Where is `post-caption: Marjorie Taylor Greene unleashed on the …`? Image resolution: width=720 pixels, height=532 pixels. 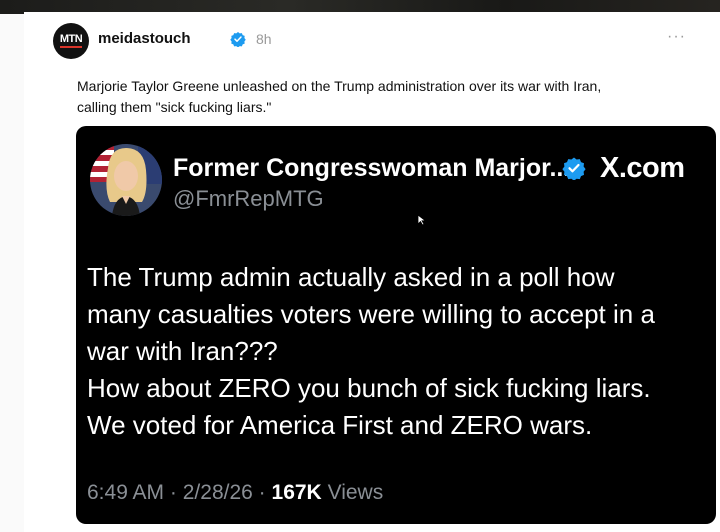 post-caption: Marjorie Taylor Greene unleashed on the … is located at coordinates (393, 97).